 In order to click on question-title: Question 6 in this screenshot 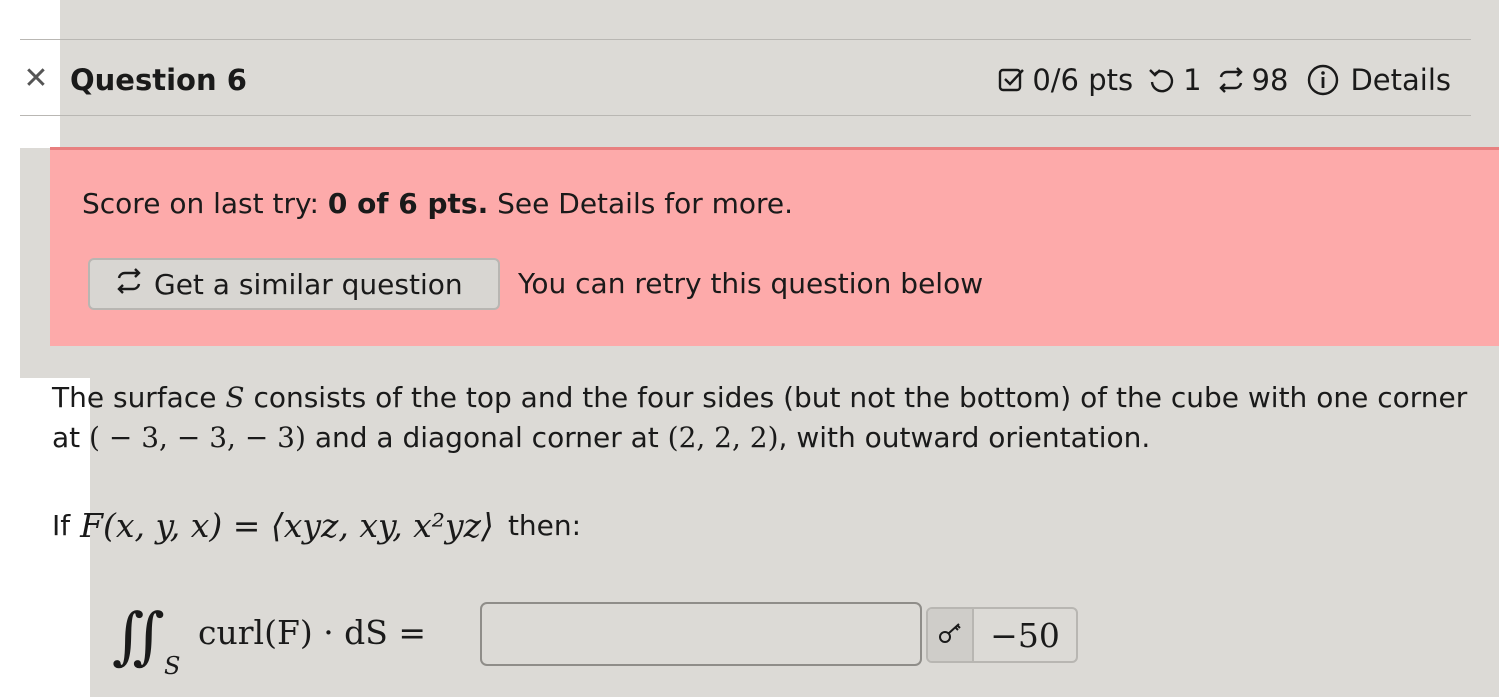, I will do `click(158, 80)`.